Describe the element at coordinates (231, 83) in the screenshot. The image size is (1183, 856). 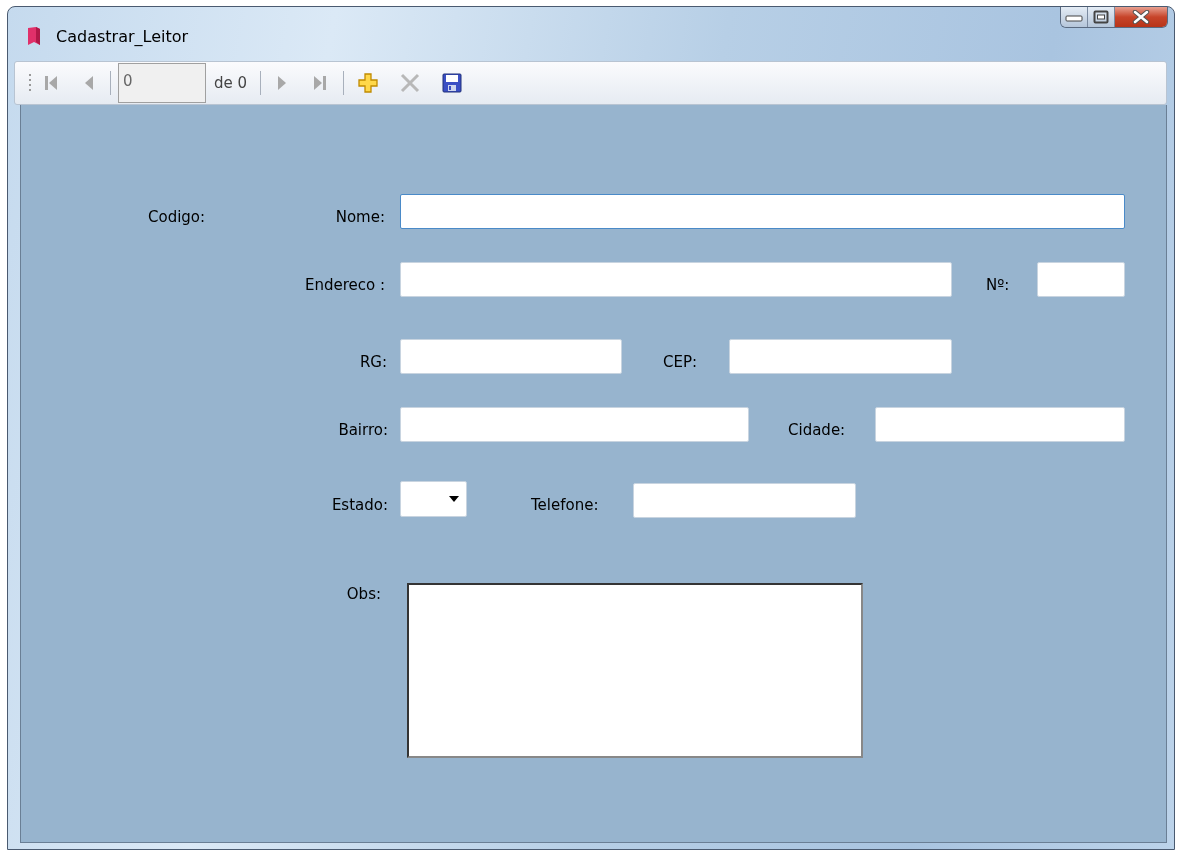
I see `record-count: de 0` at that location.